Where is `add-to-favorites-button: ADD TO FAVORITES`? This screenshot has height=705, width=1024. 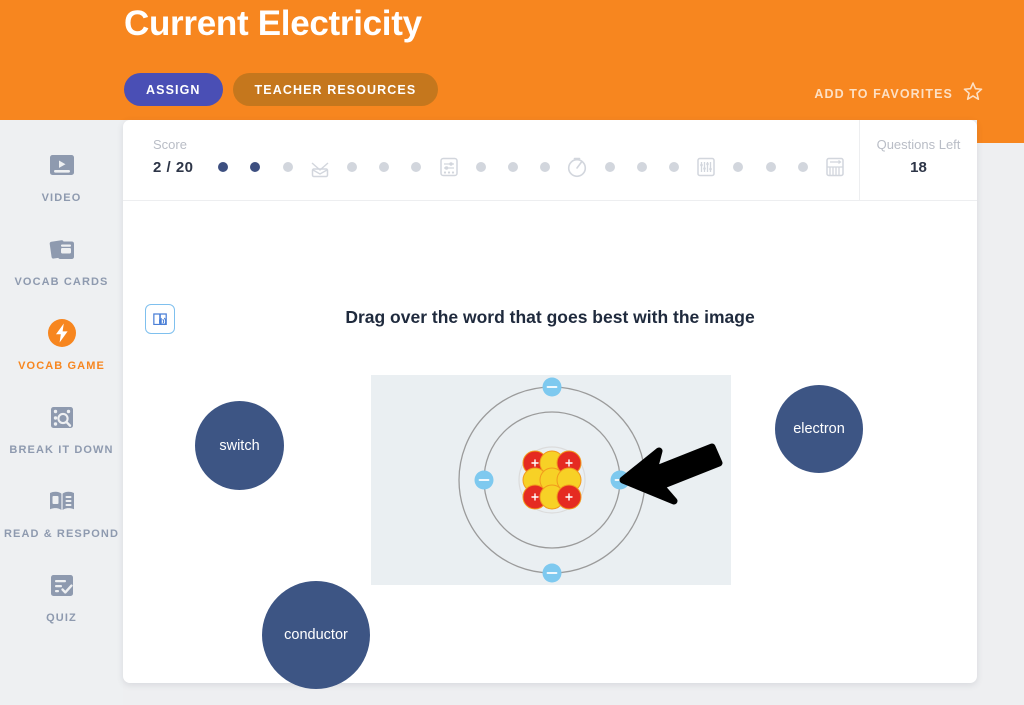 add-to-favorites-button: ADD TO FAVORITES is located at coordinates (899, 94).